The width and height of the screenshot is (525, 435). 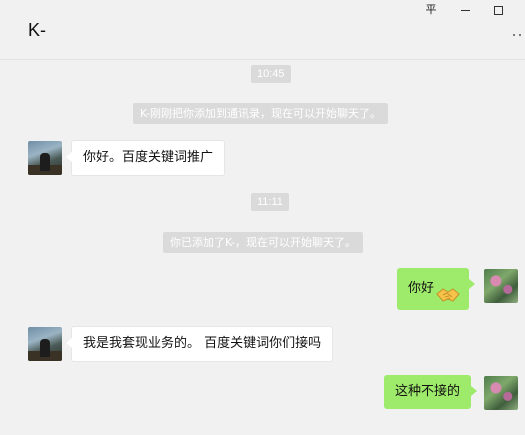 What do you see at coordinates (37, 30) in the screenshot?
I see `chat-title: K-` at bounding box center [37, 30].